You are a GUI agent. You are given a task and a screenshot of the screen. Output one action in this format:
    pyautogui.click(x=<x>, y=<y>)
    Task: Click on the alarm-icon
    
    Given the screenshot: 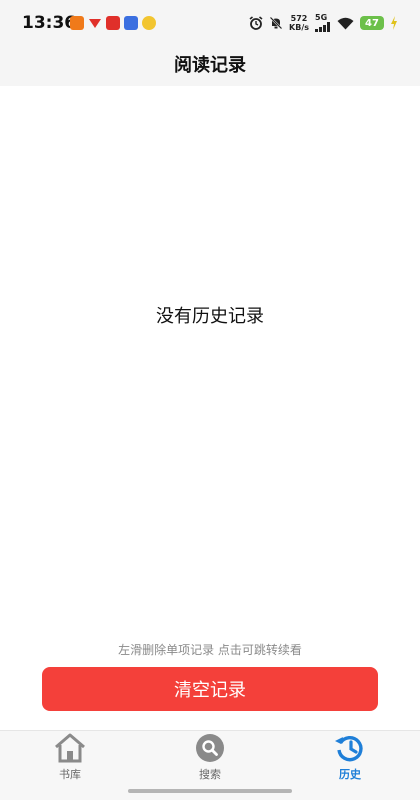 What is the action you would take?
    pyautogui.click(x=256, y=23)
    